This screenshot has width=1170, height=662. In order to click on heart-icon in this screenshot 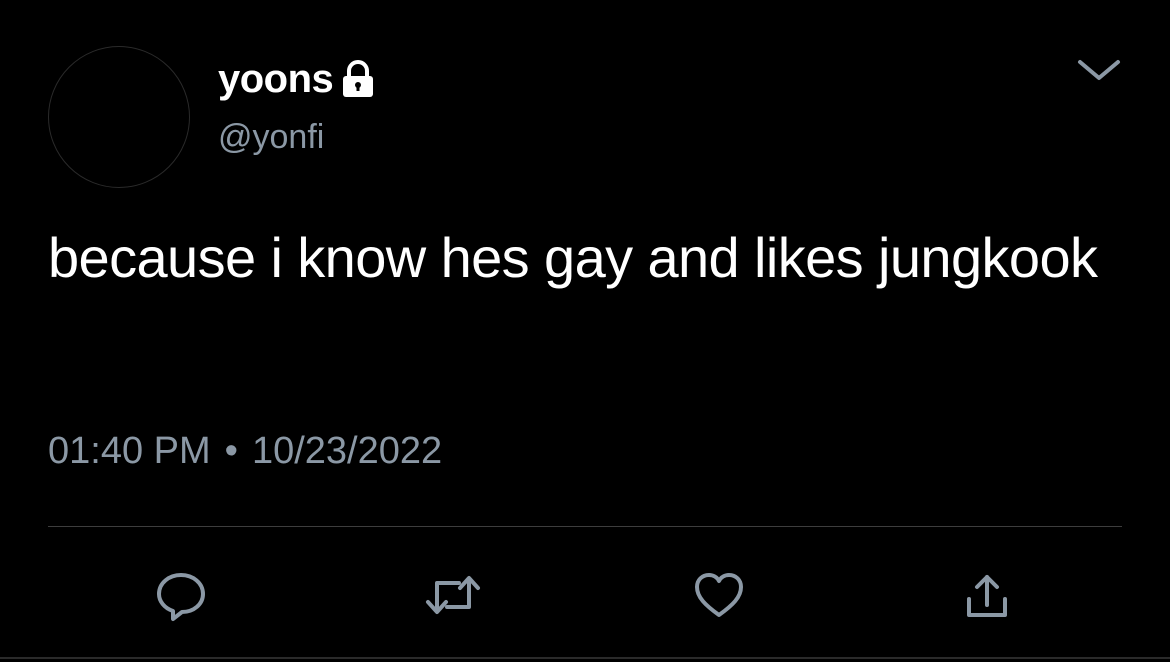, I will do `click(719, 595)`.